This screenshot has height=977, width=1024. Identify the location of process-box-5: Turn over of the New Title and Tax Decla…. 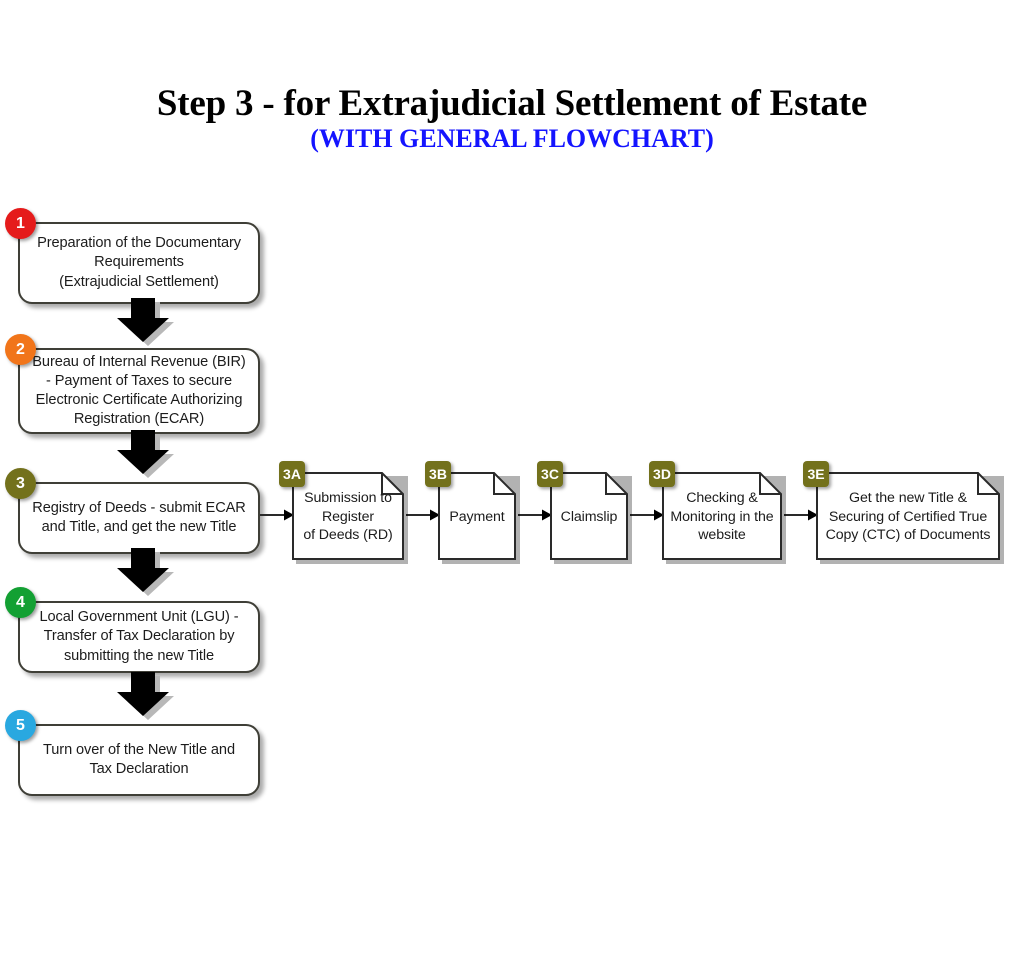
(139, 760).